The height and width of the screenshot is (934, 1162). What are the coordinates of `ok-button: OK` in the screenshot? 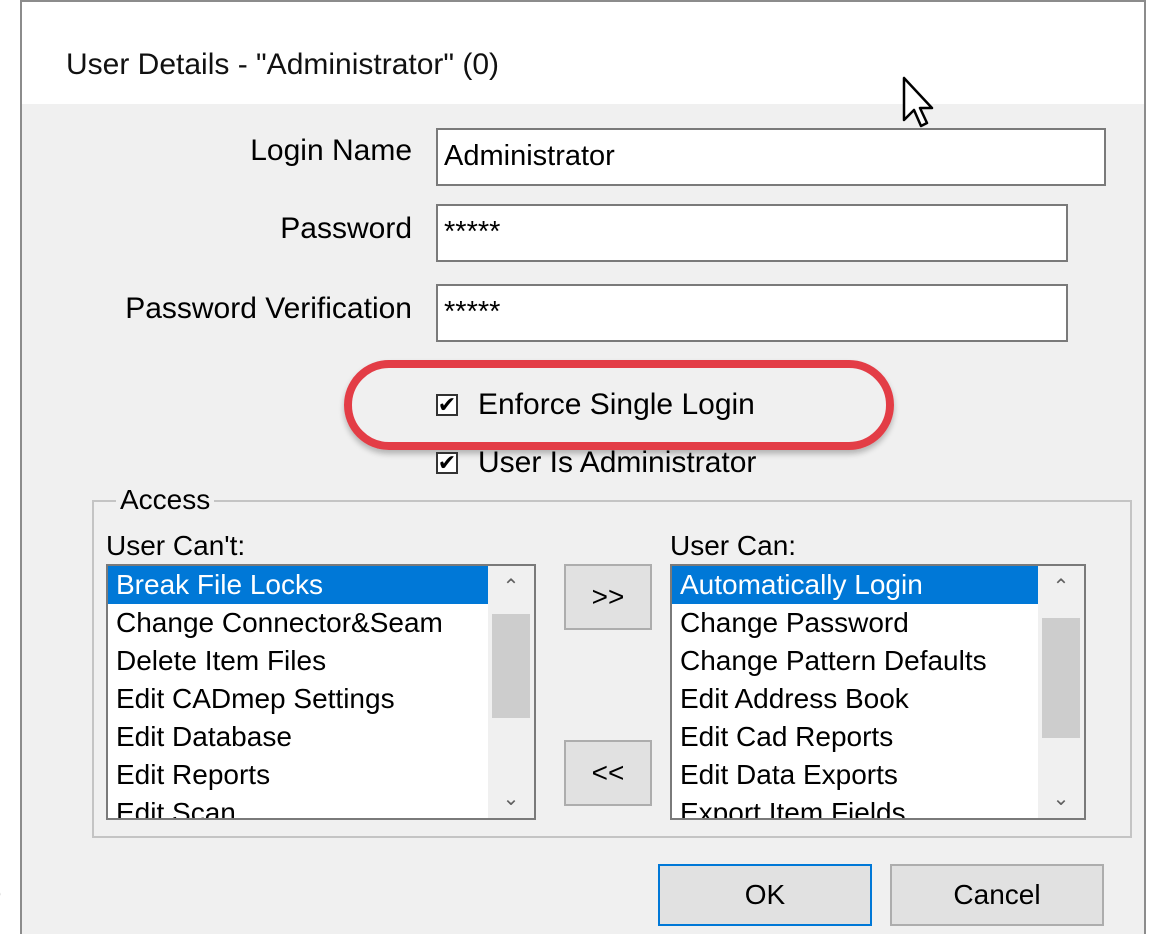 It's located at (765, 895).